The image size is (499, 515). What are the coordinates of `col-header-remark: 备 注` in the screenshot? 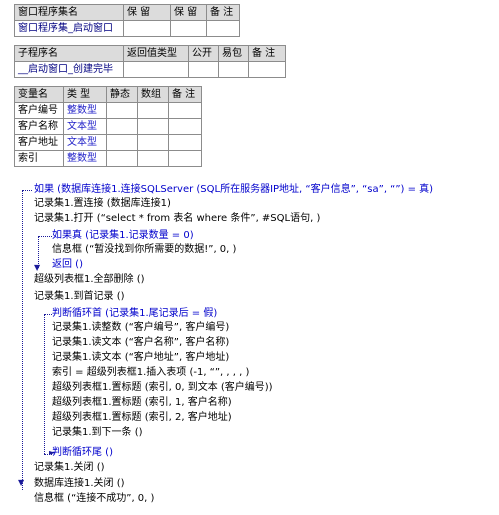 It's located at (223, 12).